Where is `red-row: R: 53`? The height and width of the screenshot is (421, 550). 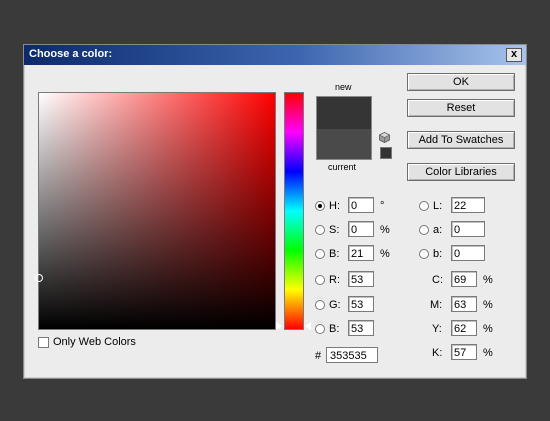 red-row: R: 53 is located at coordinates (360, 280).